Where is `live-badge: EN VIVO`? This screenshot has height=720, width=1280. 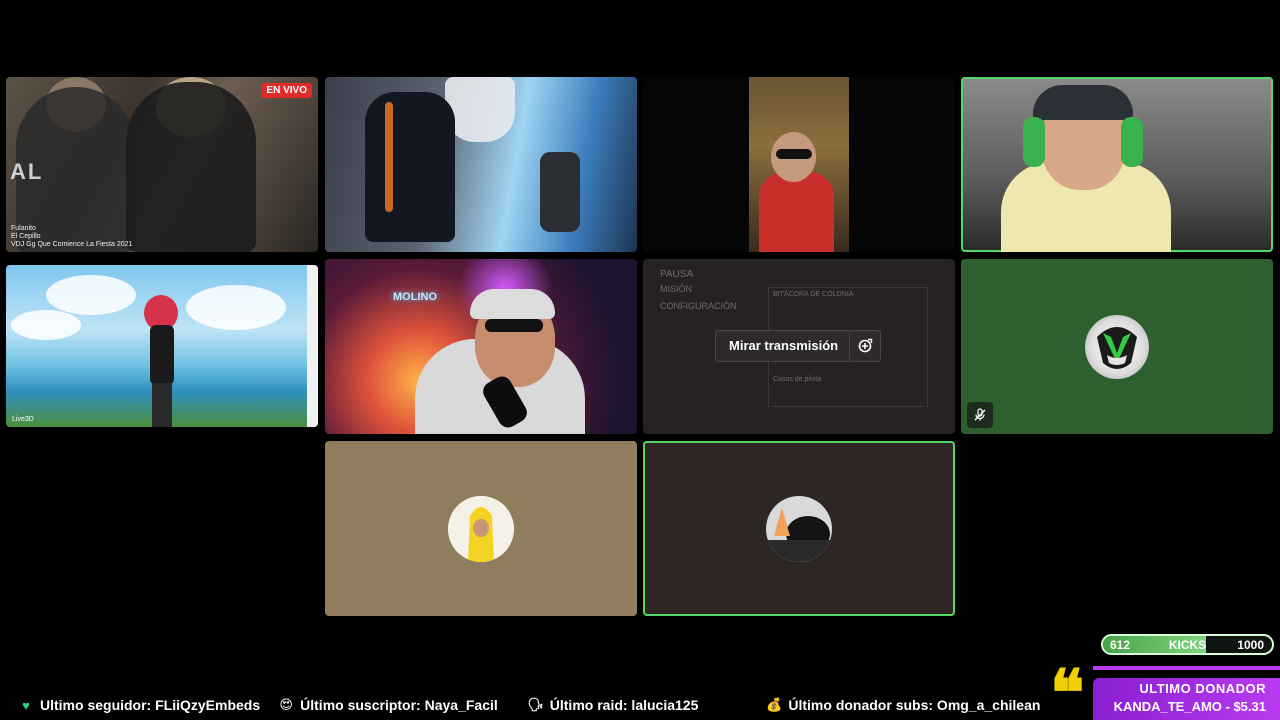 live-badge: EN VIVO is located at coordinates (286, 90).